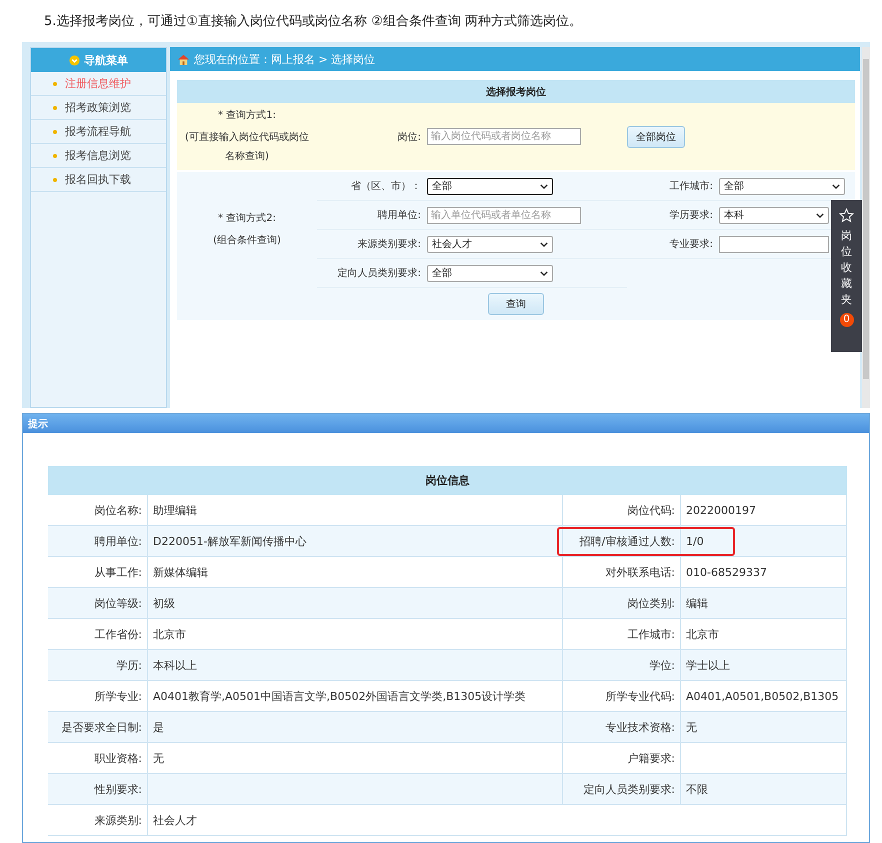 Image resolution: width=882 pixels, height=843 pixels. Describe the element at coordinates (691, 186) in the screenshot. I see `field-label: 工作城市:` at that location.